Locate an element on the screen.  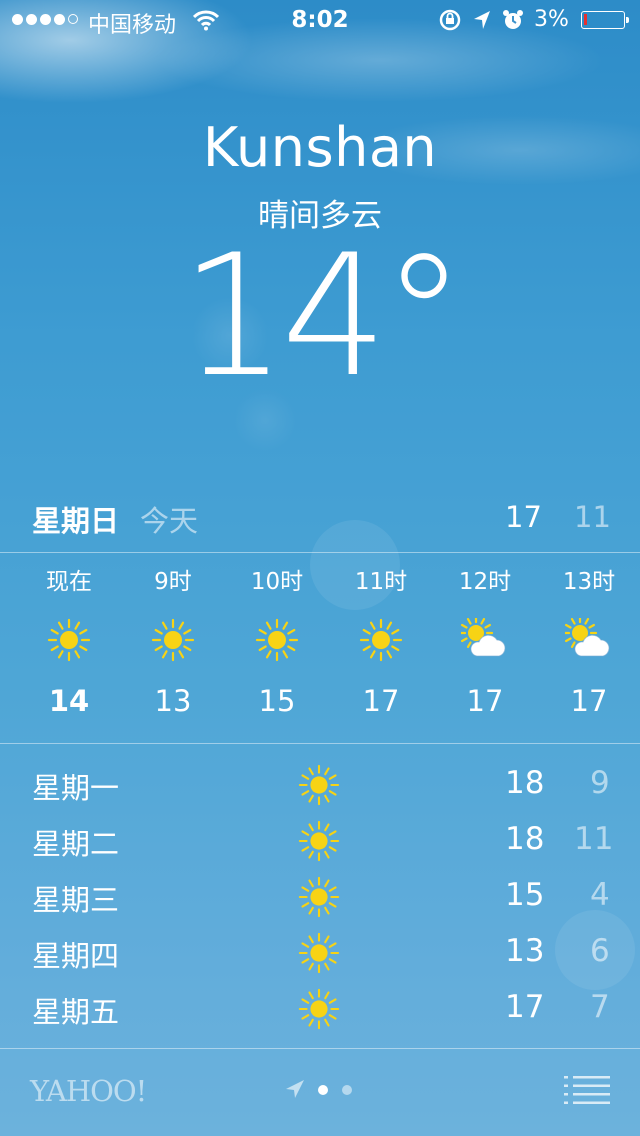
status-bar: 中国移动 8:02 3% is located at coordinates (320, 20).